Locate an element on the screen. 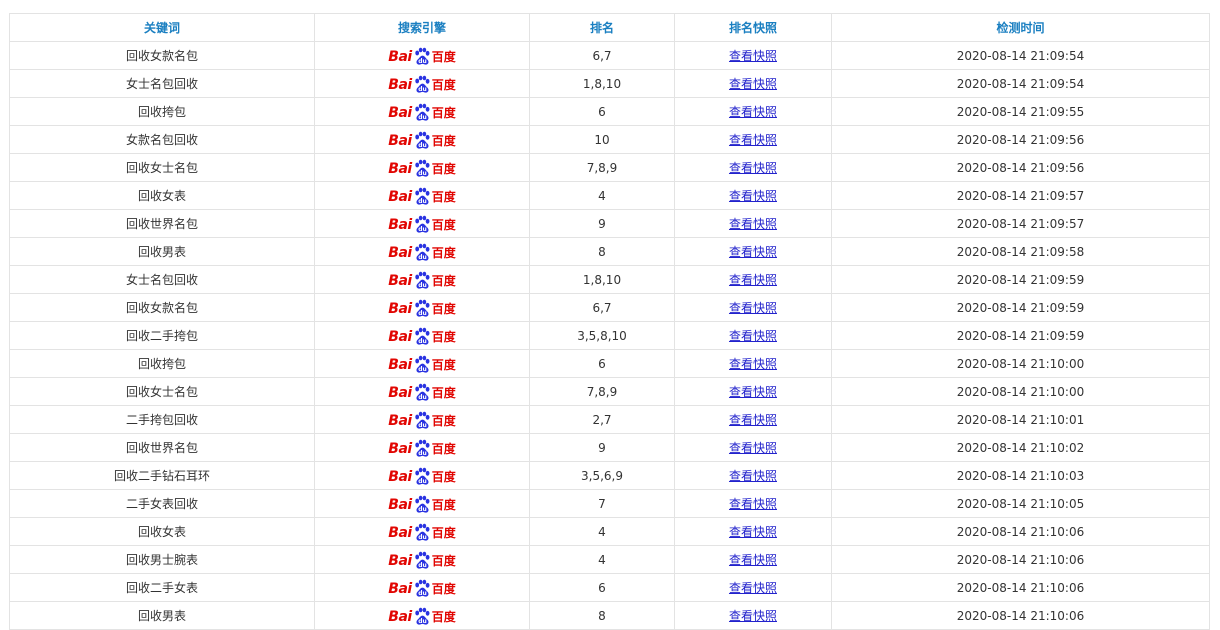 The image size is (1220, 630). time-cell: 2020-08-14 21:09:57 is located at coordinates (1020, 195).